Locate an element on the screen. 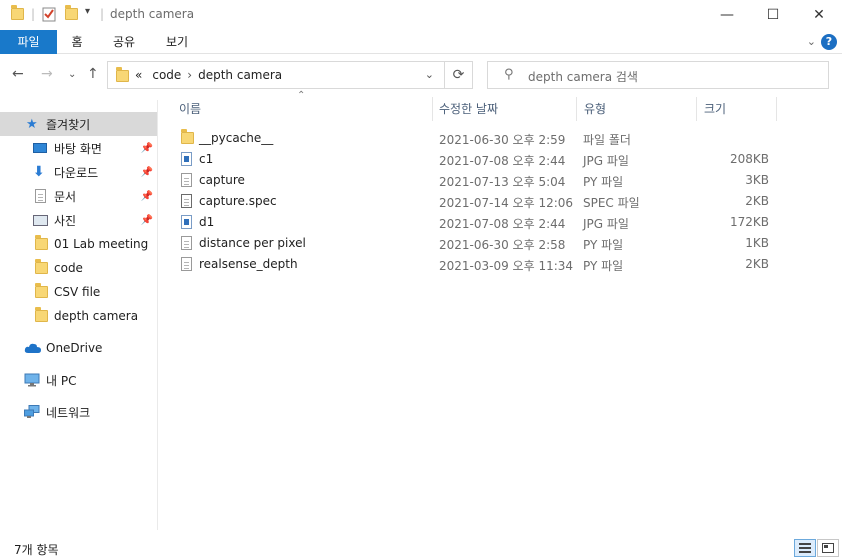 The width and height of the screenshot is (842, 560). nav-item-downloads: ⬇ 다운로드 📌 is located at coordinates (78, 172).